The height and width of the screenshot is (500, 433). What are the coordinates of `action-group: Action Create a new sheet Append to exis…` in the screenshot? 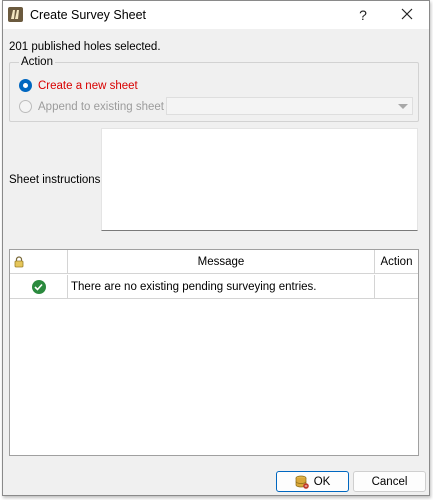 It's located at (214, 89).